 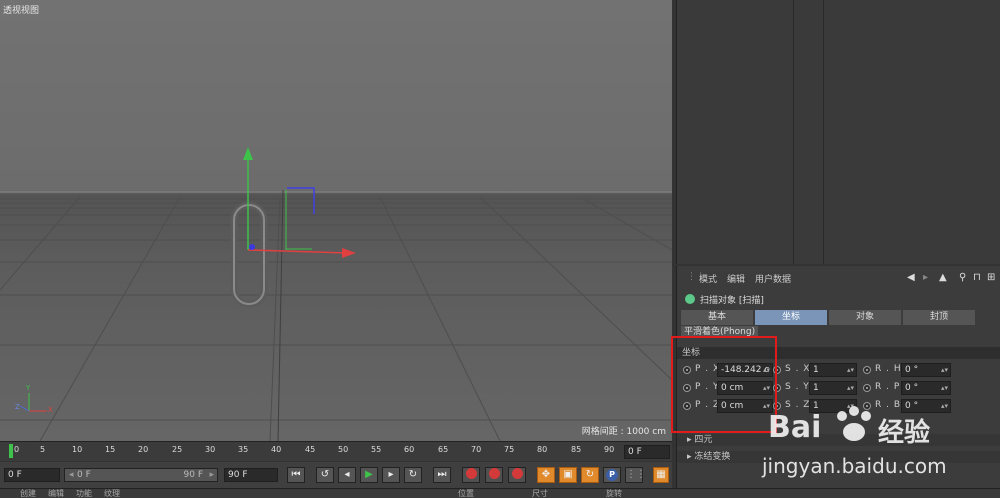 What do you see at coordinates (112, 493) in the screenshot?
I see `menu-texture: 纹理` at bounding box center [112, 493].